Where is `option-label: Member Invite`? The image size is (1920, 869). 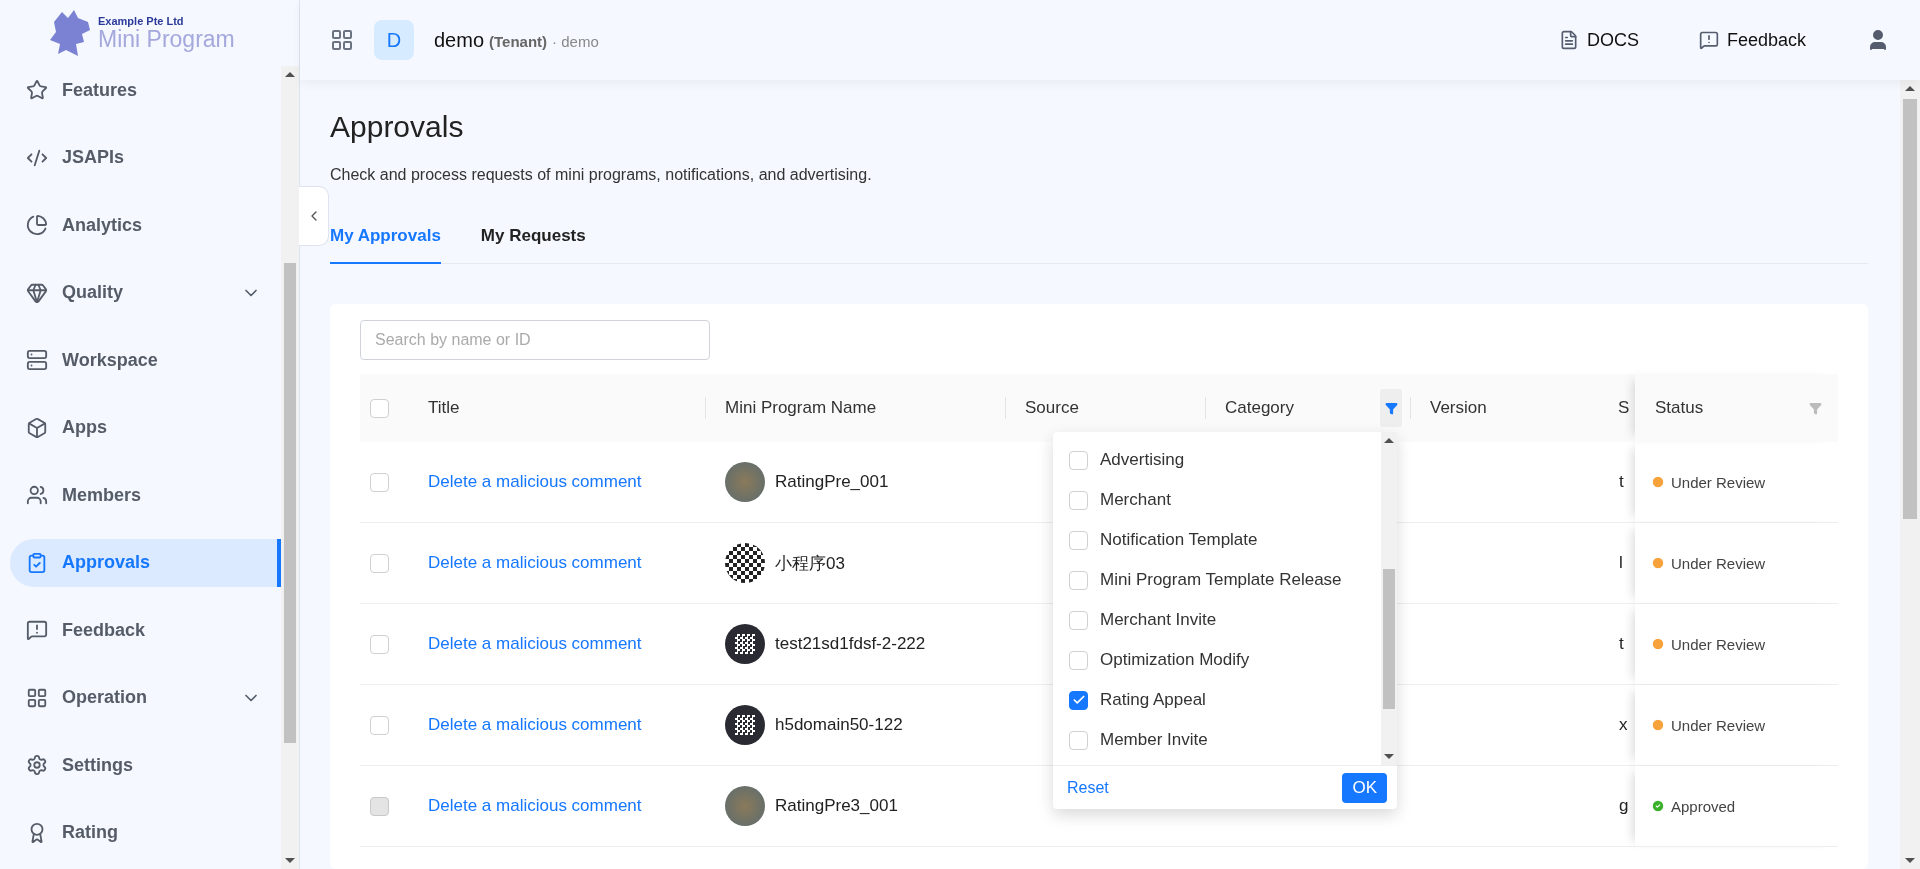 option-label: Member Invite is located at coordinates (1154, 740).